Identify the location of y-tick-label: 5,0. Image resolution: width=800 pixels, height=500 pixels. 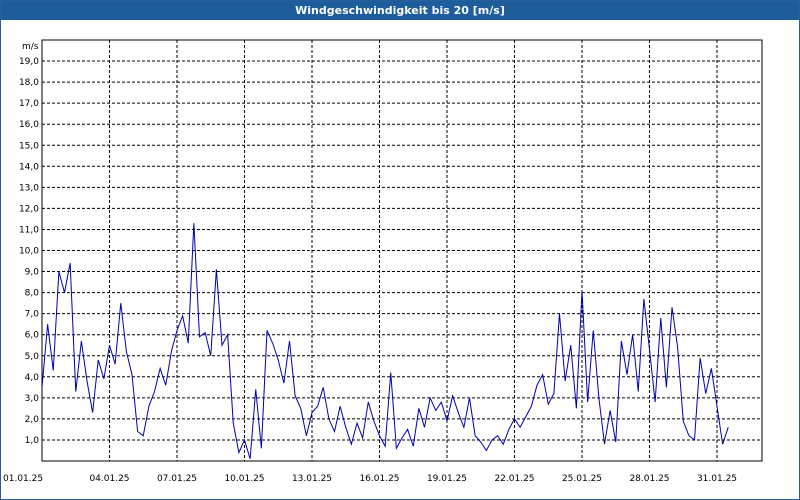
(32, 357).